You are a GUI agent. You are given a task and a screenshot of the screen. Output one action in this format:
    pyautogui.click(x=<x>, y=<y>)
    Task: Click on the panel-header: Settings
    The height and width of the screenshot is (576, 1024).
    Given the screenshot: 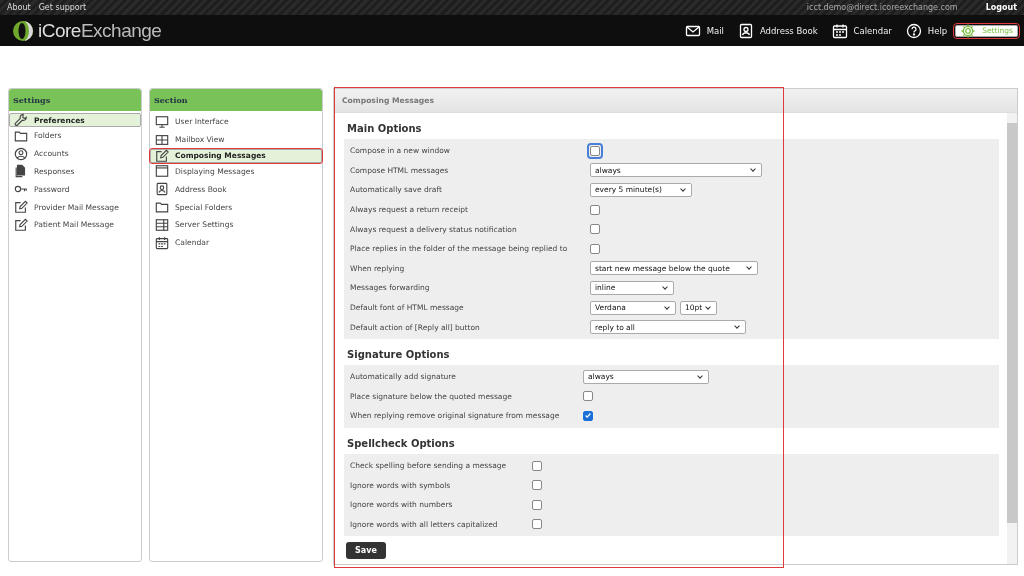 What is the action you would take?
    pyautogui.click(x=75, y=100)
    